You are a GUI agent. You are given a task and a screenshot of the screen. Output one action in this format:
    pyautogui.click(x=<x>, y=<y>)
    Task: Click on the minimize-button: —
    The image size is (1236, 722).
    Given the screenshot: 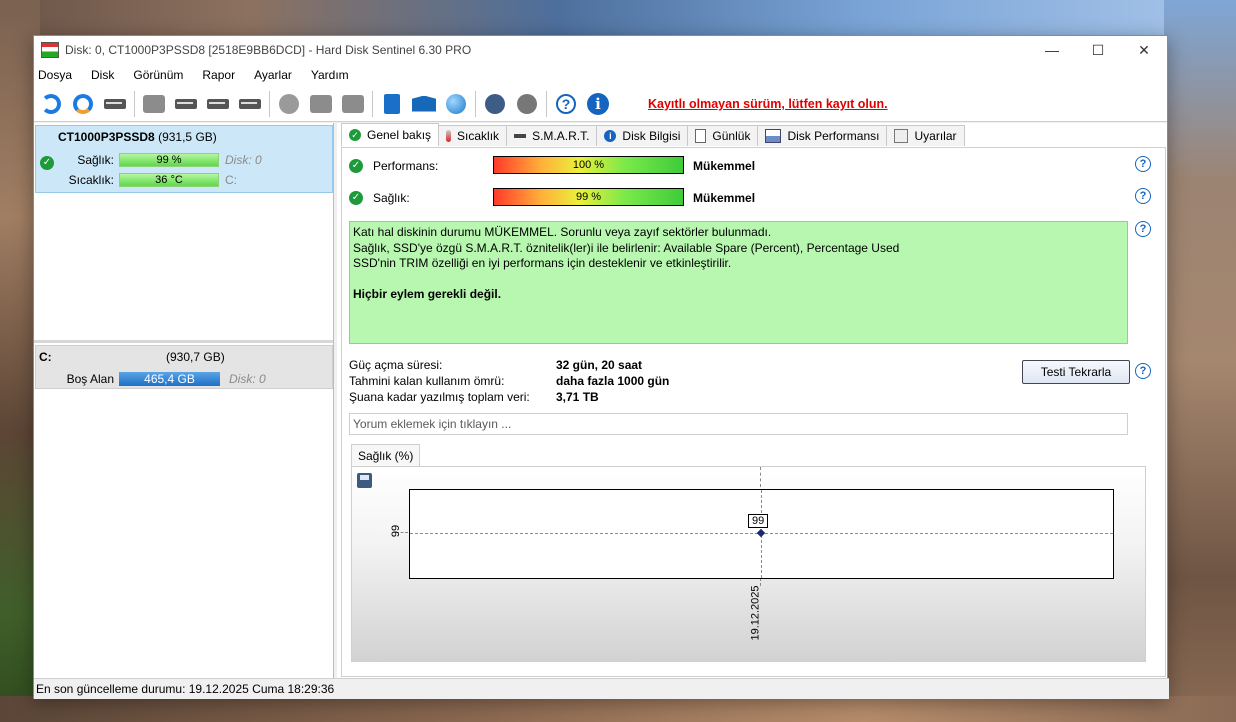 What is the action you would take?
    pyautogui.click(x=1052, y=50)
    